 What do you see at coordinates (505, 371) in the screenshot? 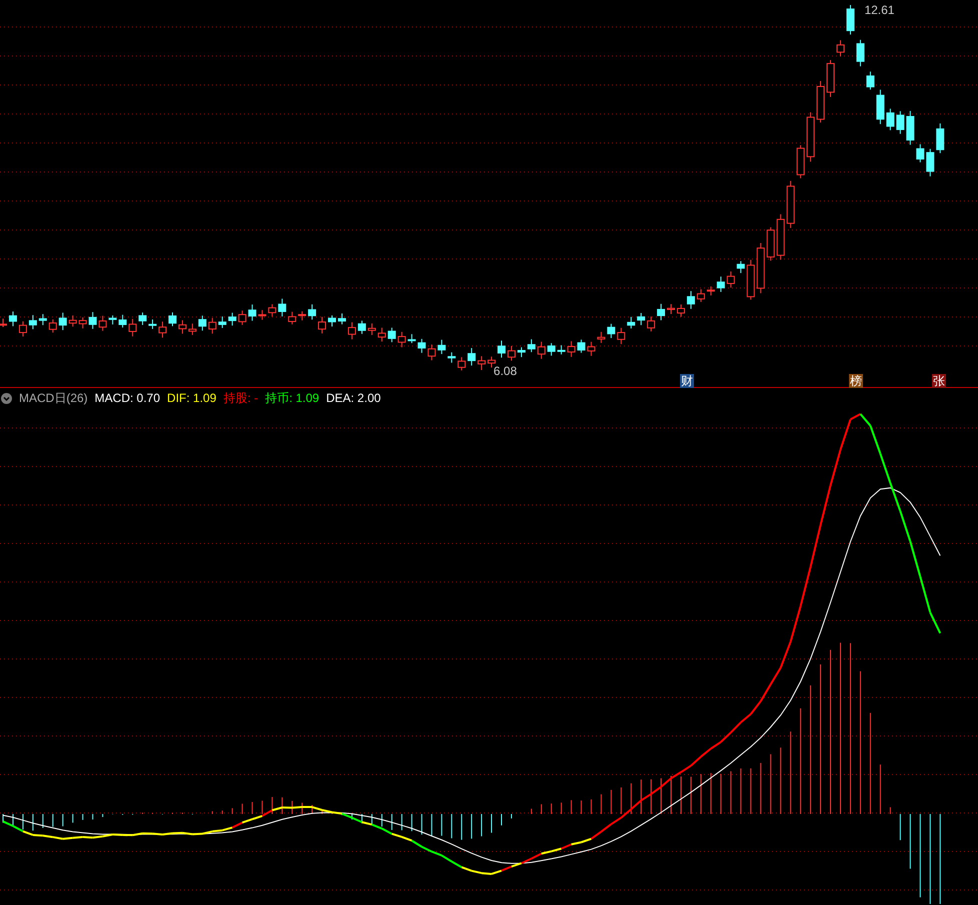
I see `low-price-label: 6.08` at bounding box center [505, 371].